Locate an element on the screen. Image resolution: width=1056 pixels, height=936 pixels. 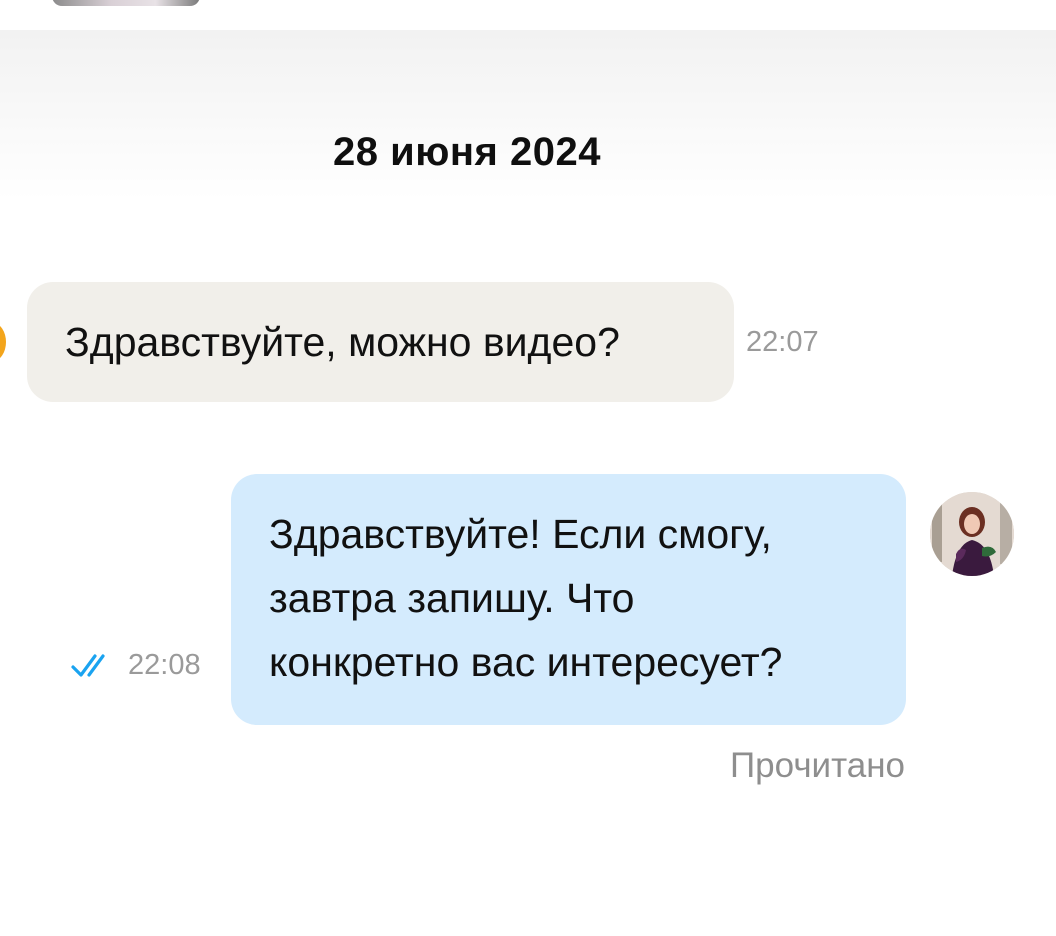
read-status-label: Прочитано is located at coordinates (817, 765).